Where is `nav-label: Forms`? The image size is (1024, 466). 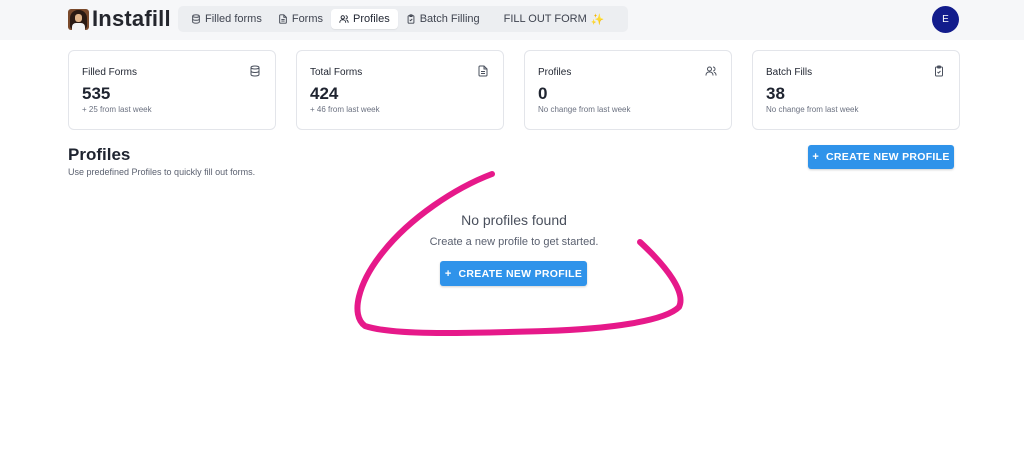 nav-label: Forms is located at coordinates (307, 19).